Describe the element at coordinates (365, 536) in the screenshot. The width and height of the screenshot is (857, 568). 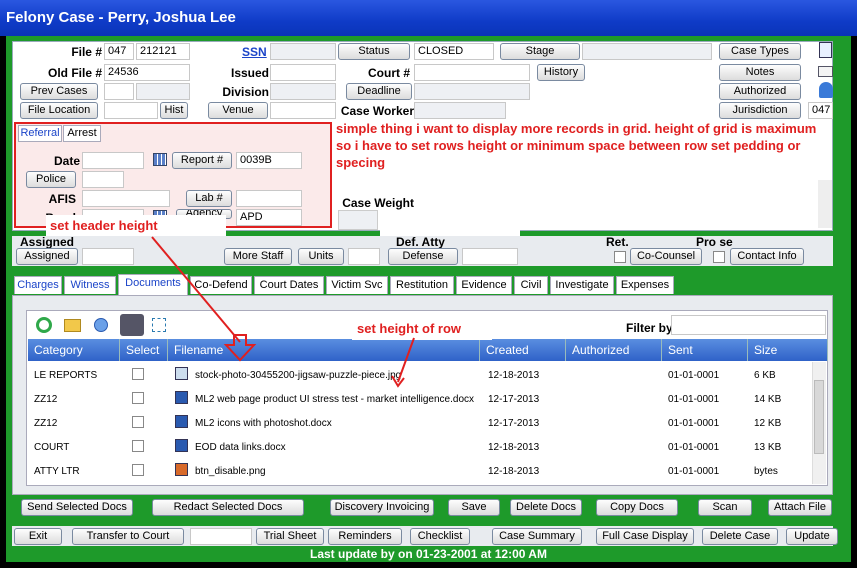
I see `reminders-button: Reminders` at that location.